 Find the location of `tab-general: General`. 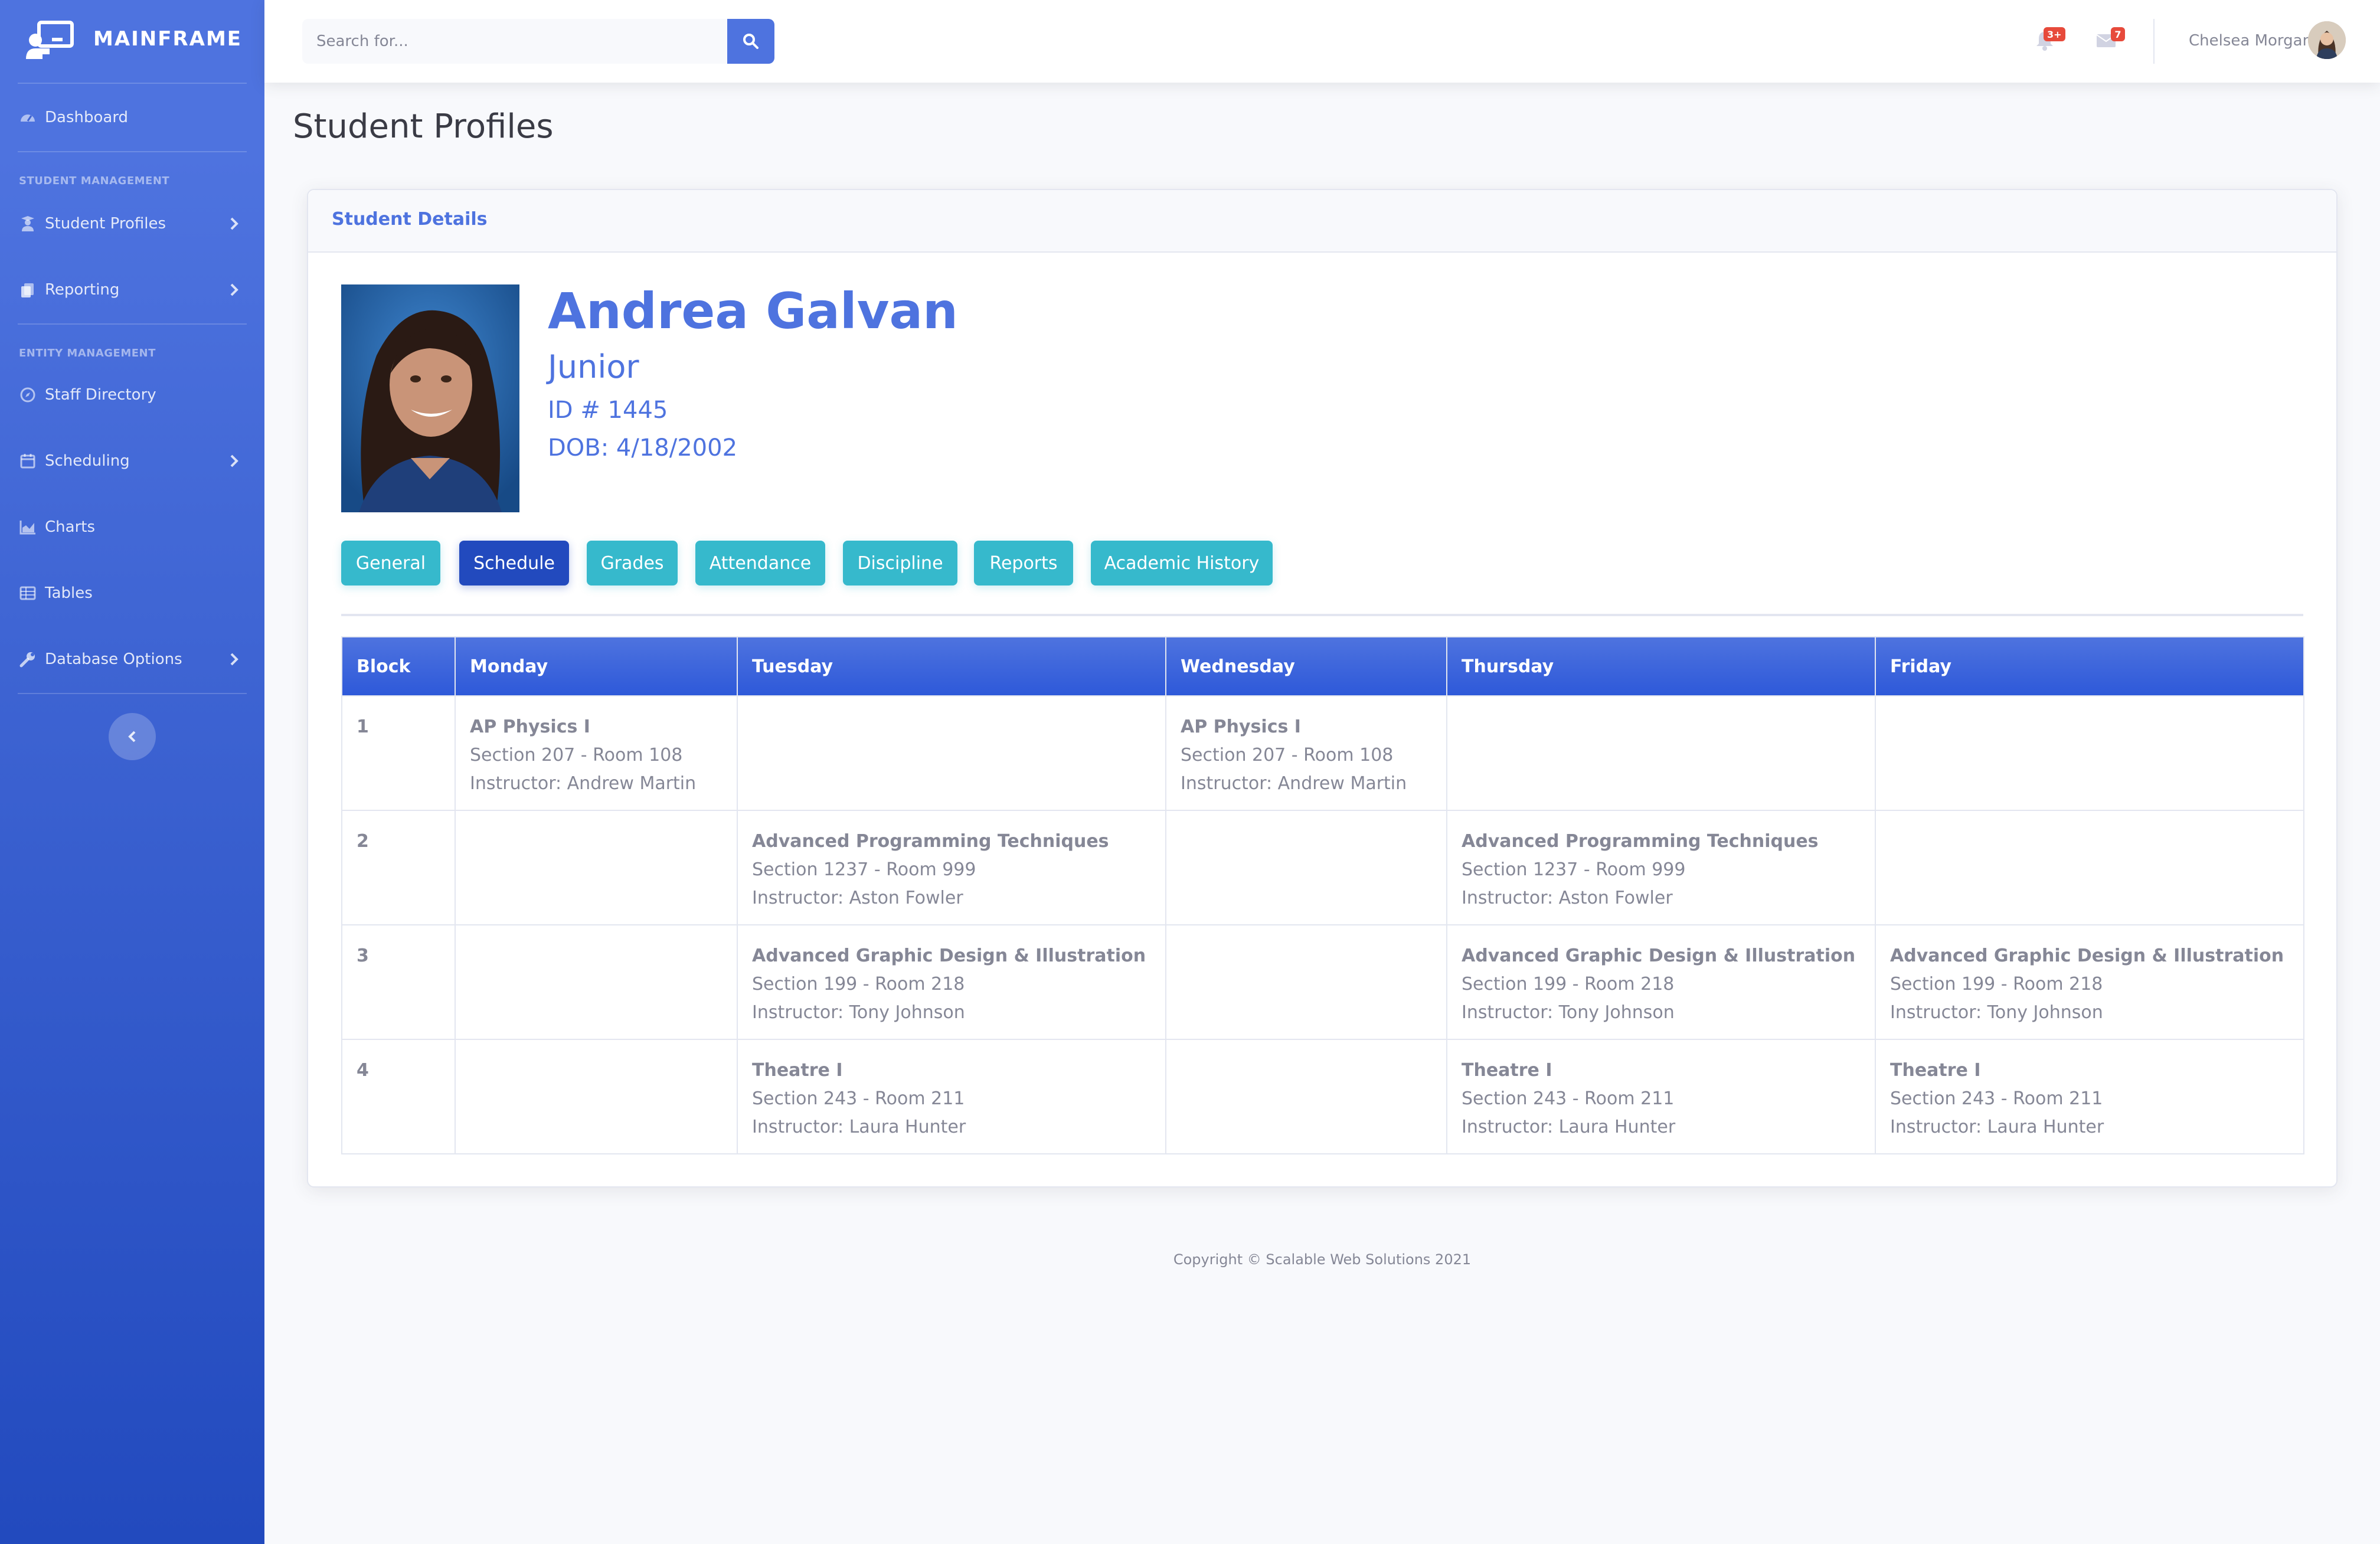

tab-general: General is located at coordinates (390, 563).